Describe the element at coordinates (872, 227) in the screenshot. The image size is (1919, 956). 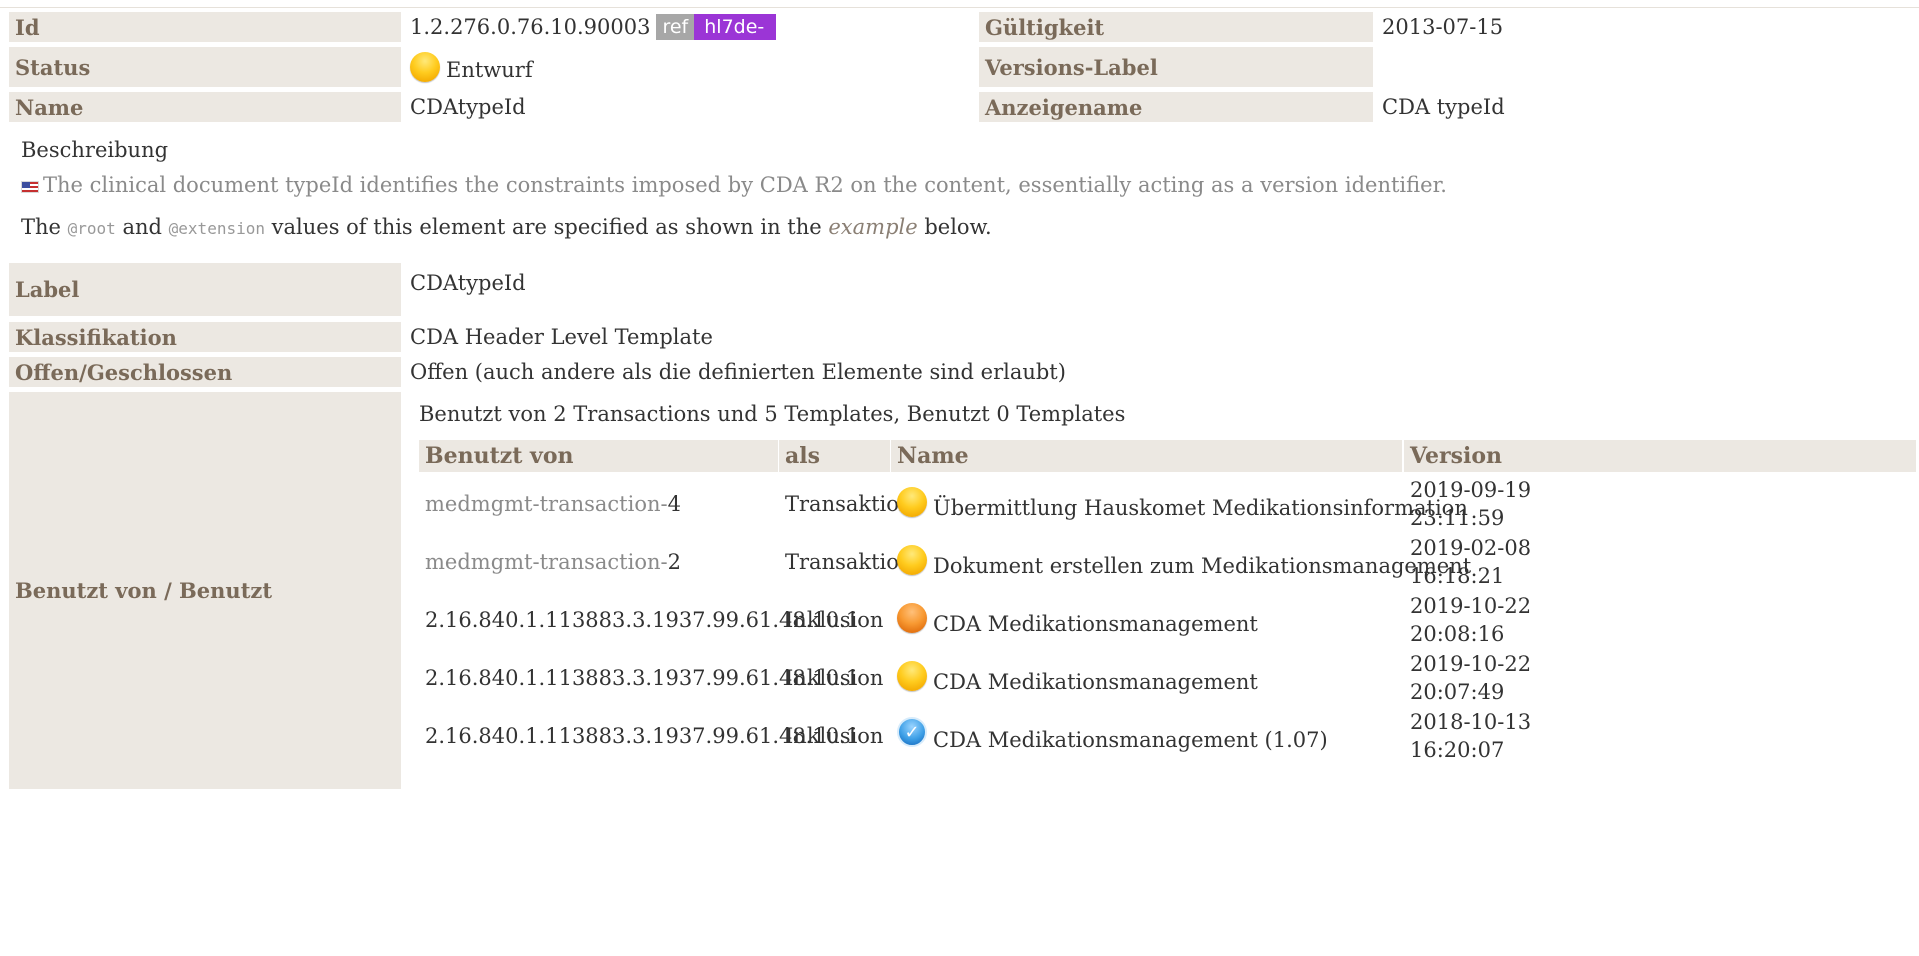
I see `example-link: example` at that location.